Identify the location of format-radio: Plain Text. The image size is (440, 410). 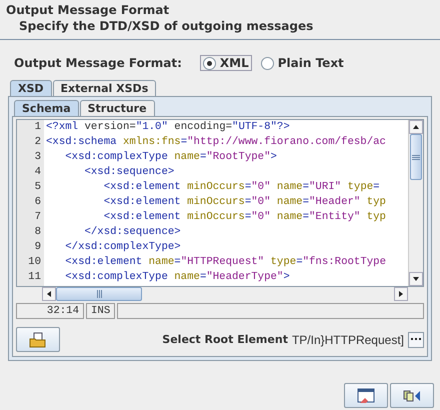
(302, 63).